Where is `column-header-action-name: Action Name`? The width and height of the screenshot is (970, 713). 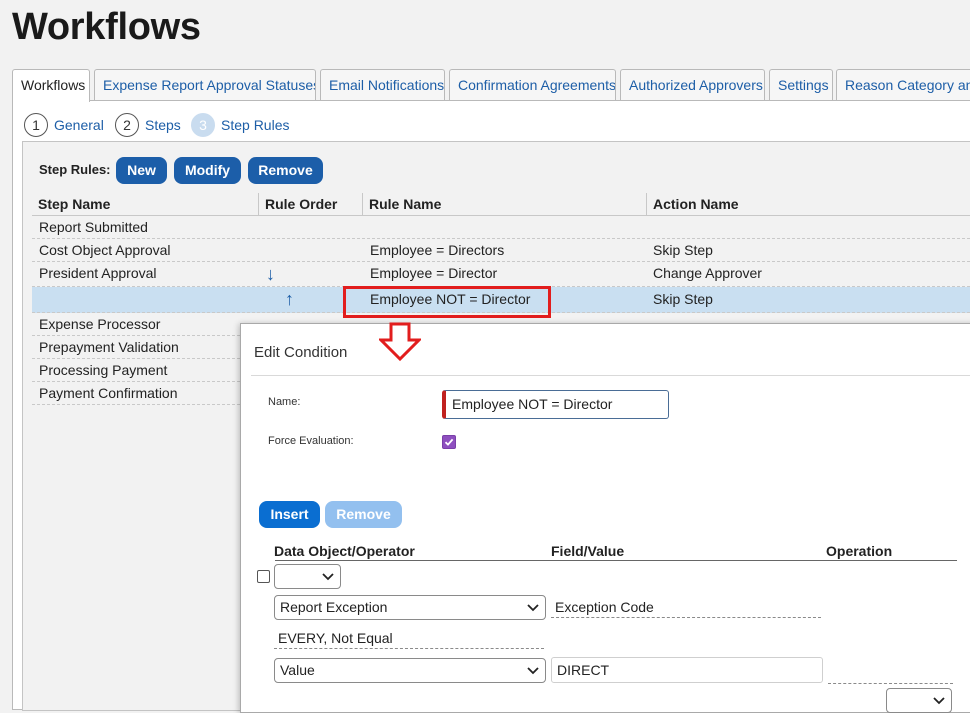 column-header-action-name: Action Name is located at coordinates (808, 204).